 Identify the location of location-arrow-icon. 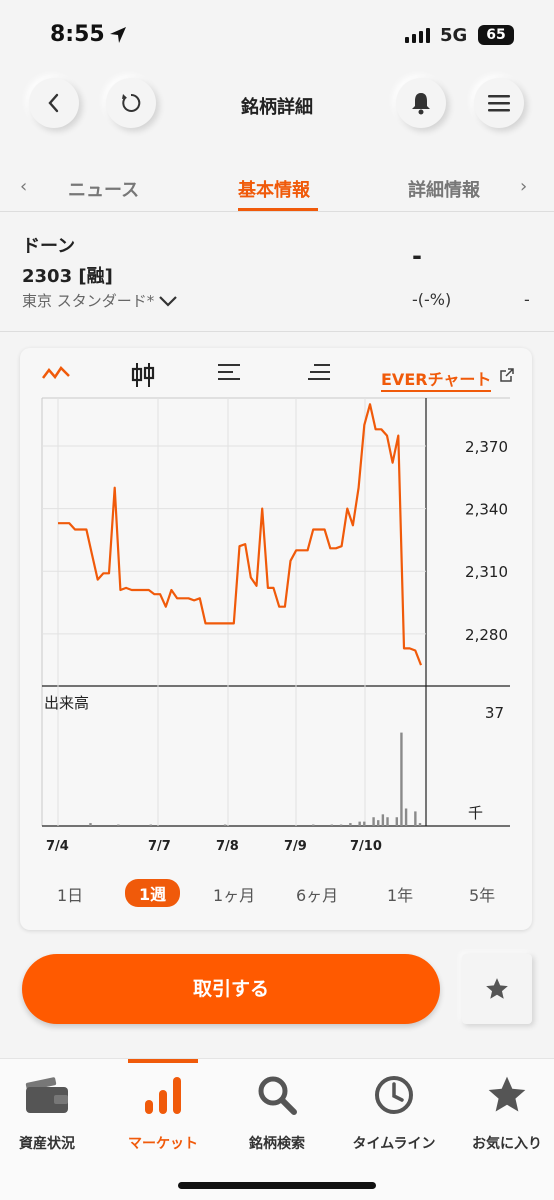
(118, 35).